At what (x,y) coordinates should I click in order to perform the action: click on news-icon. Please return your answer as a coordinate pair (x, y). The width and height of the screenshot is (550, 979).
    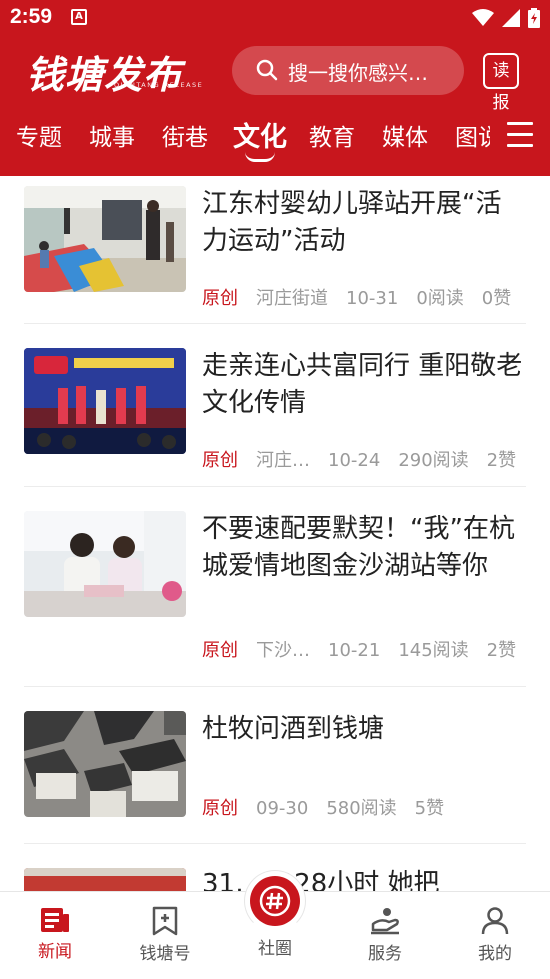
    Looking at the image, I should click on (55, 920).